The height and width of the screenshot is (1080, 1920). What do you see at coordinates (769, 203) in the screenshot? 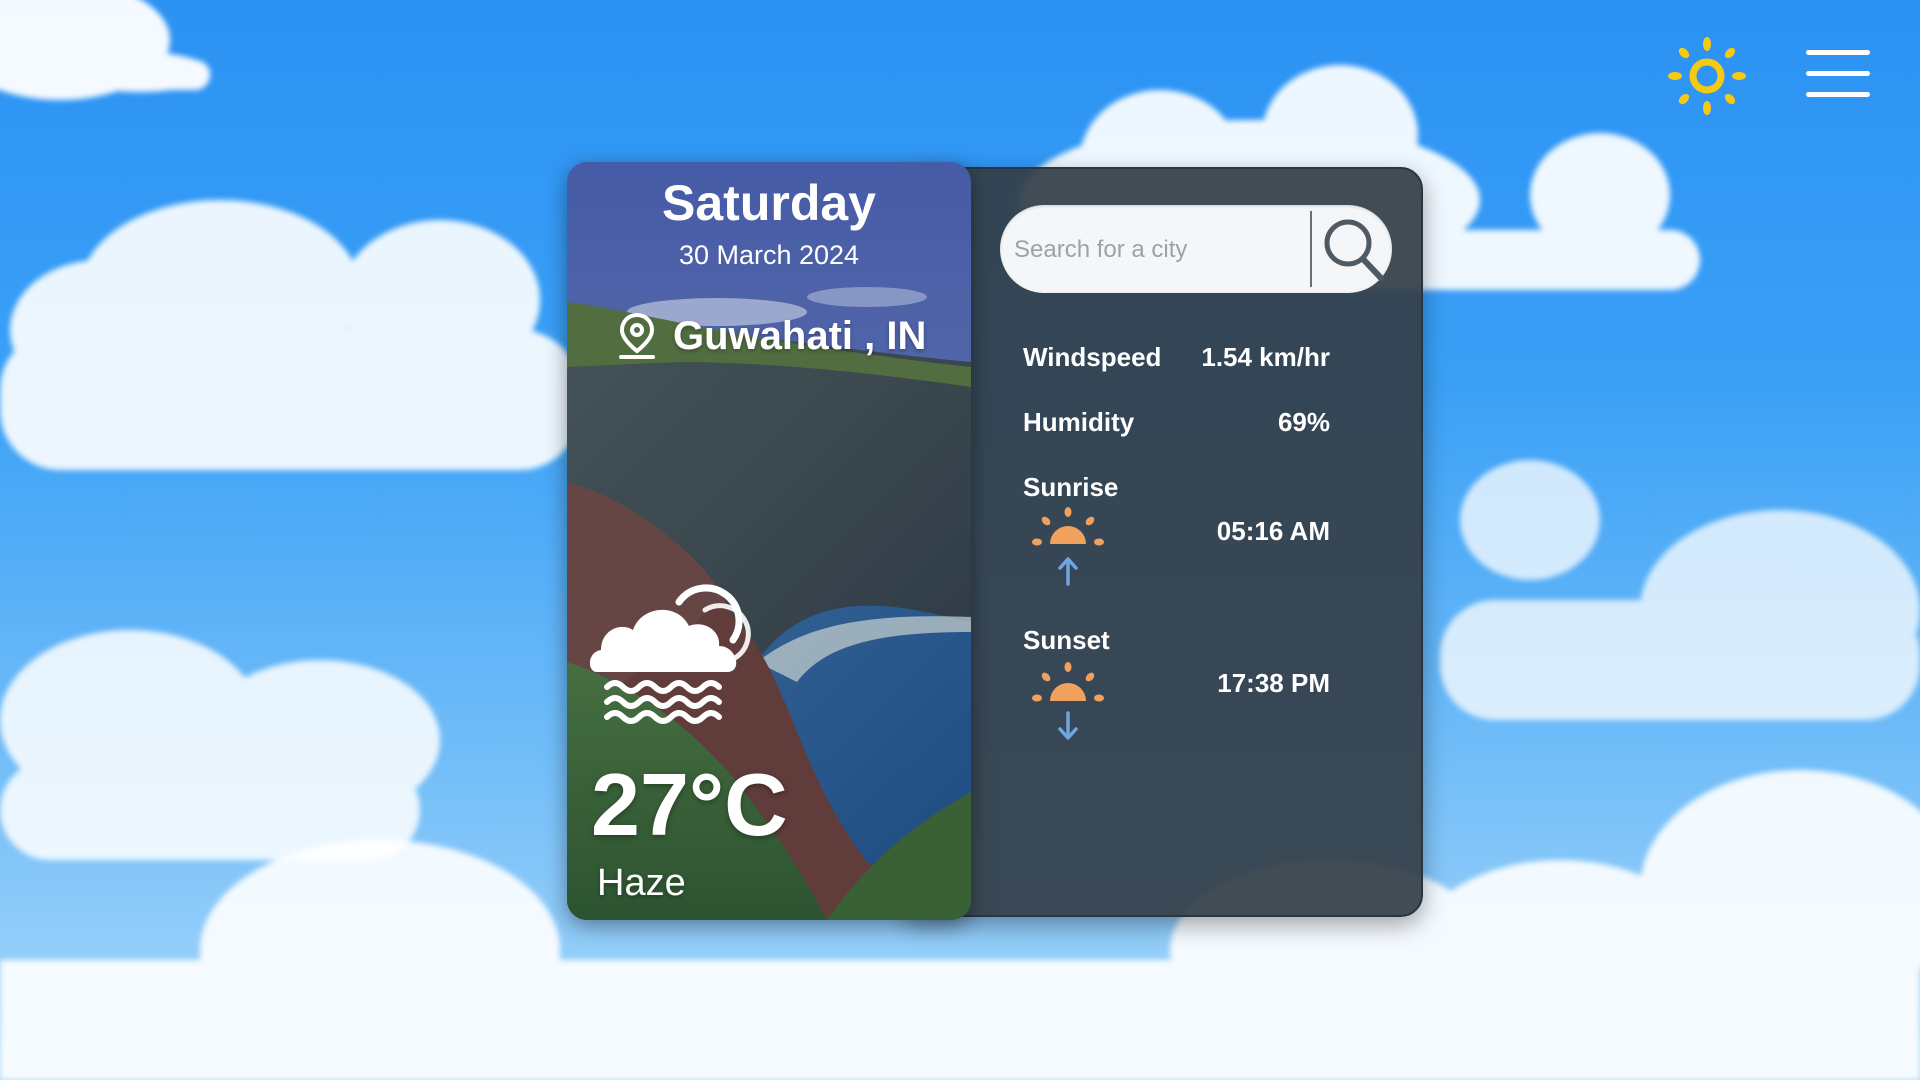
I see `day-name: Saturday` at bounding box center [769, 203].